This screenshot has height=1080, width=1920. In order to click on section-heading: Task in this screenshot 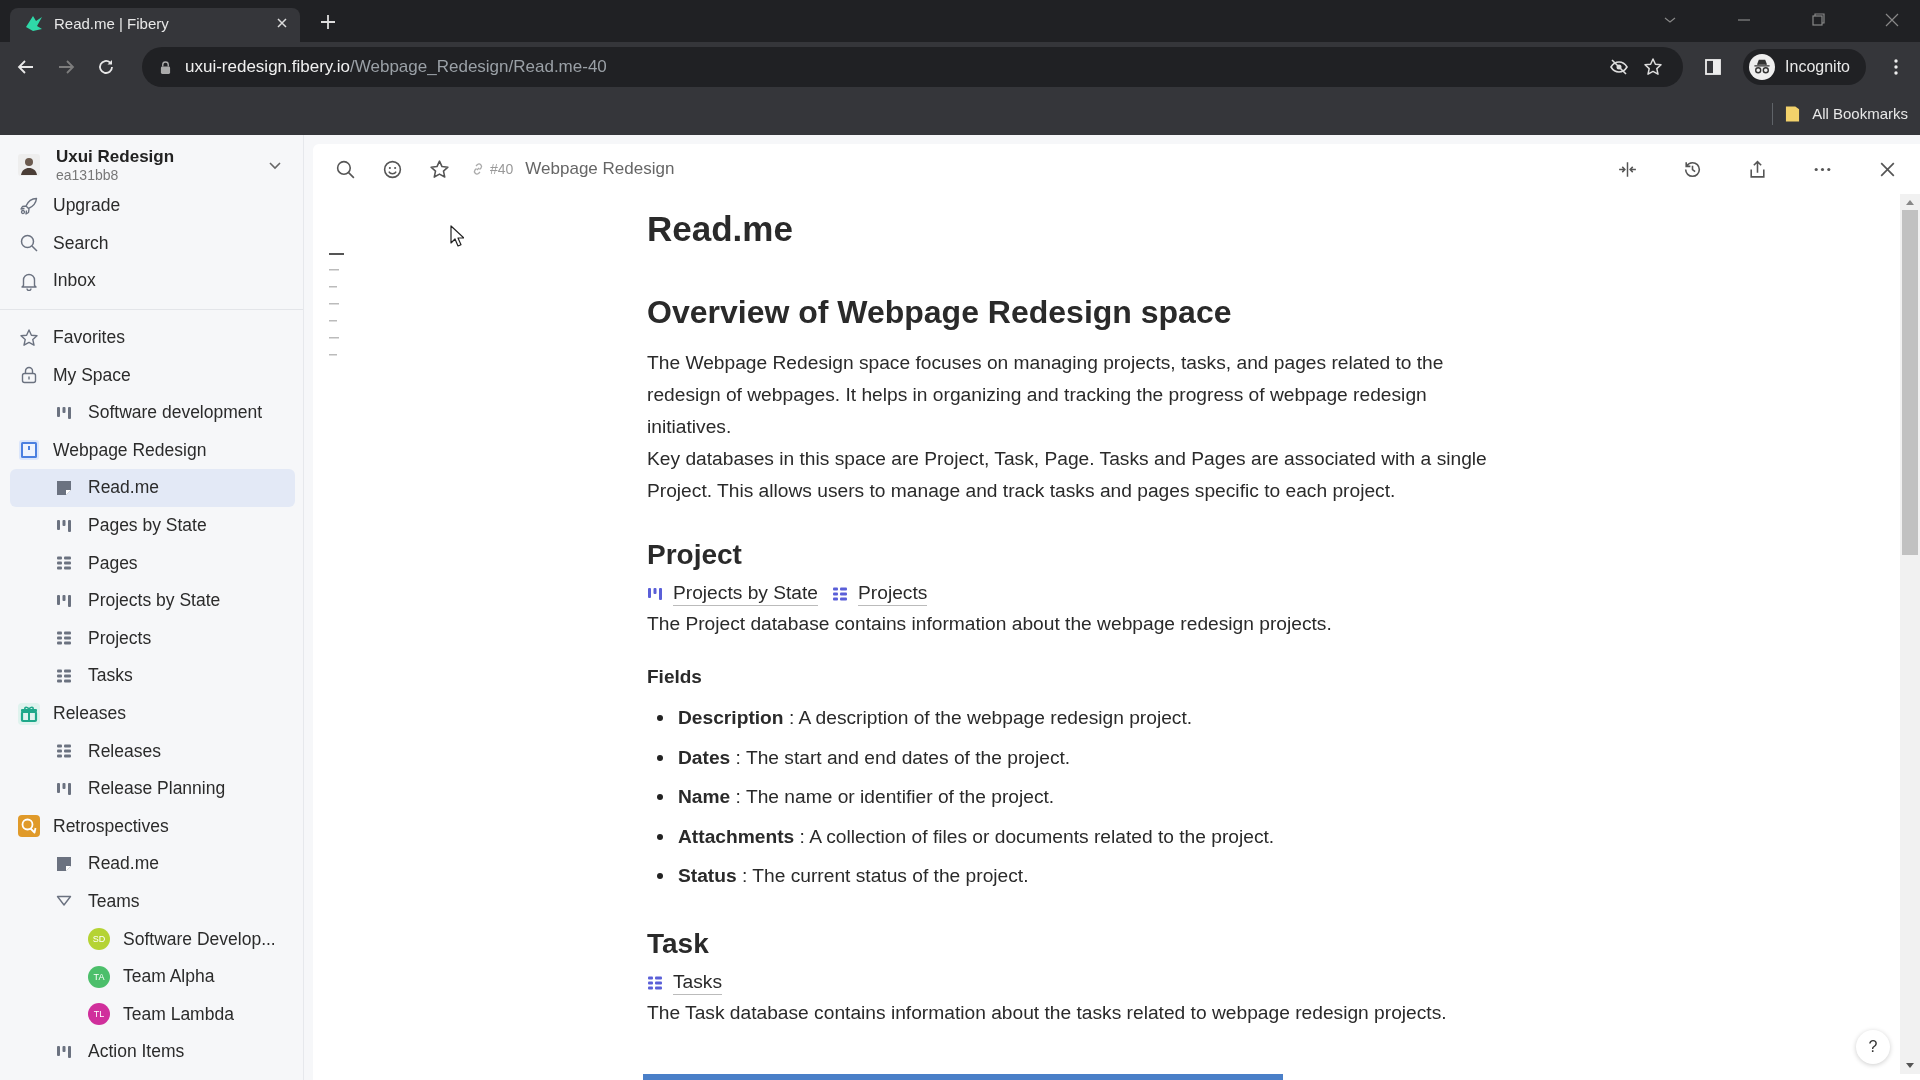, I will do `click(678, 944)`.